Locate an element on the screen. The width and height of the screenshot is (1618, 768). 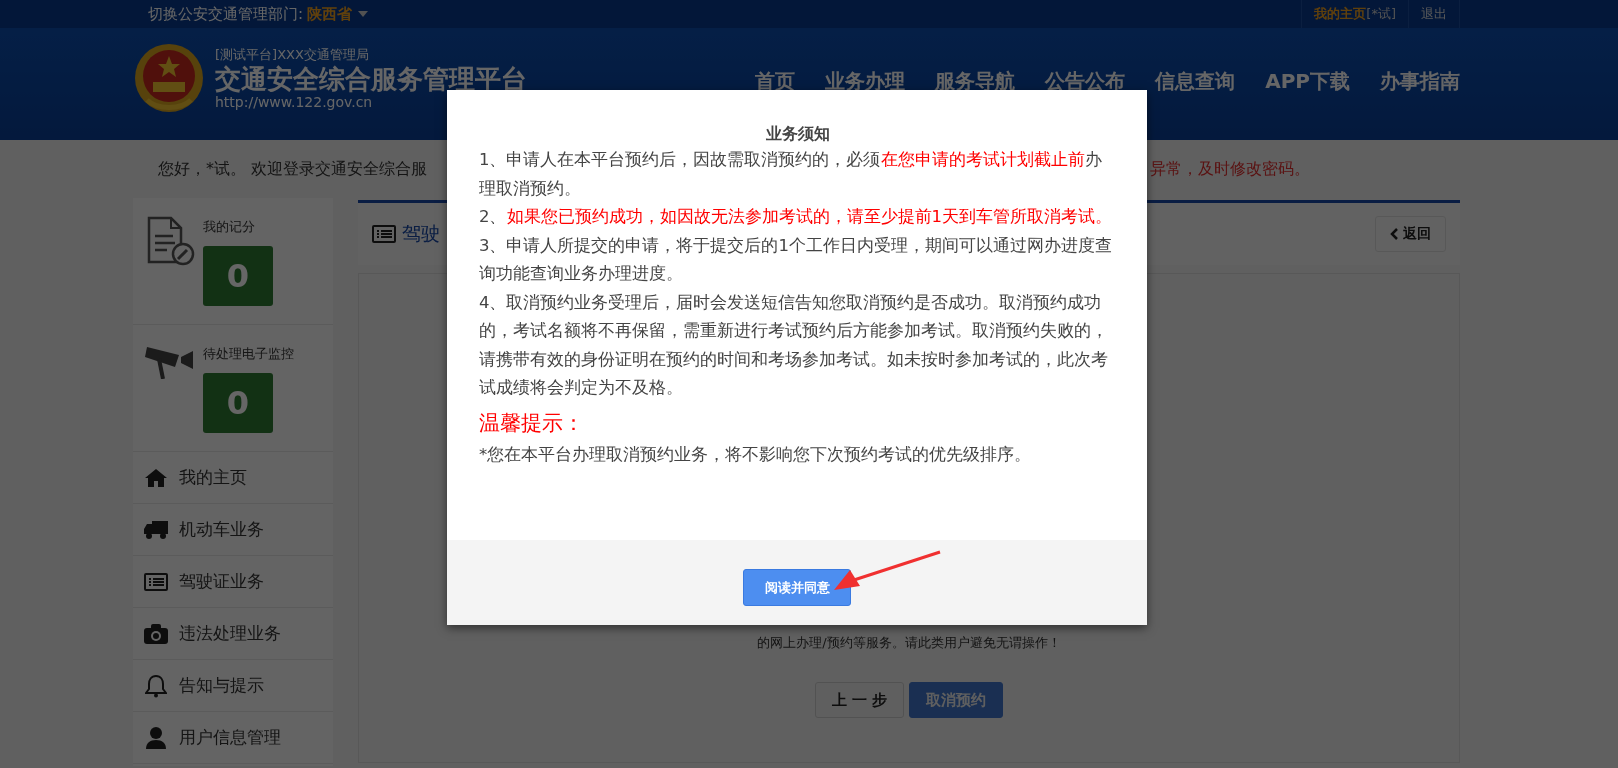
bell-icon is located at coordinates (156, 685).